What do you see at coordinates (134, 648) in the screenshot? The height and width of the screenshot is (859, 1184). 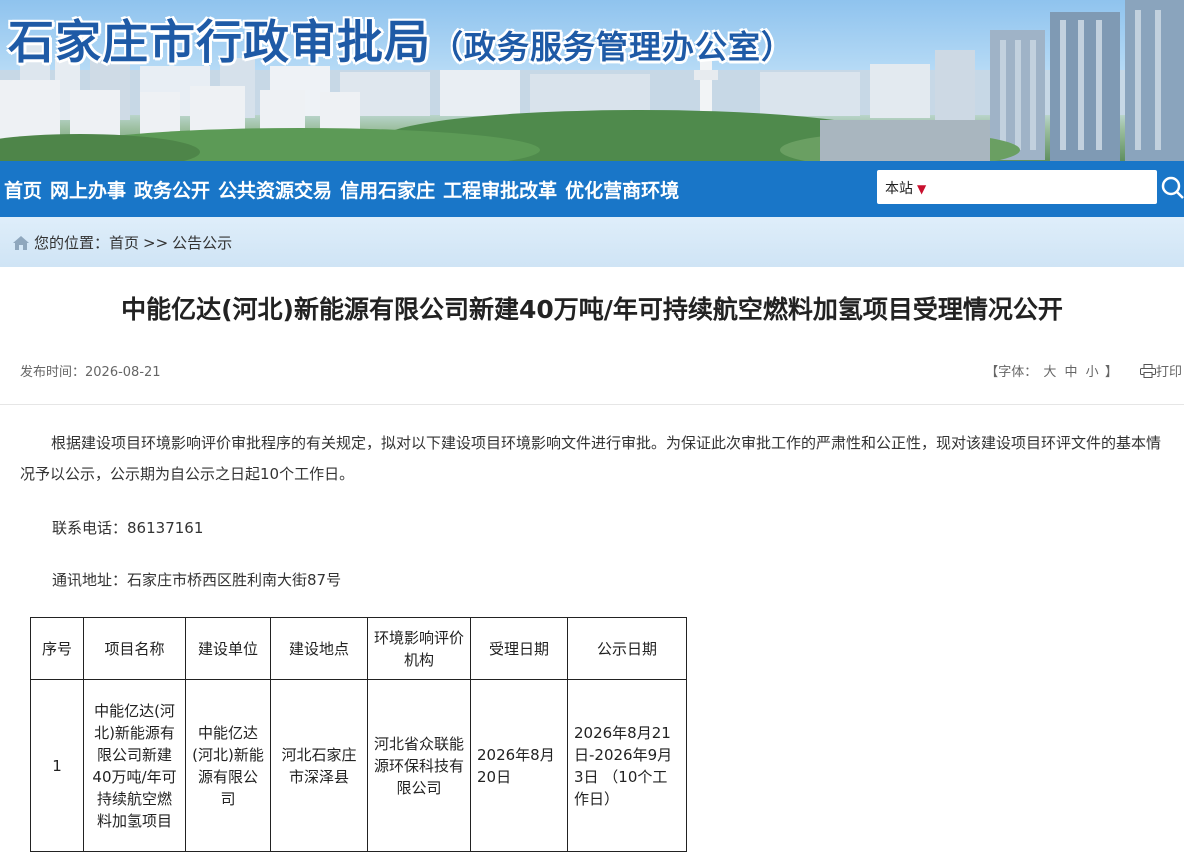 I see `col-header-project-name: 项目名称` at bounding box center [134, 648].